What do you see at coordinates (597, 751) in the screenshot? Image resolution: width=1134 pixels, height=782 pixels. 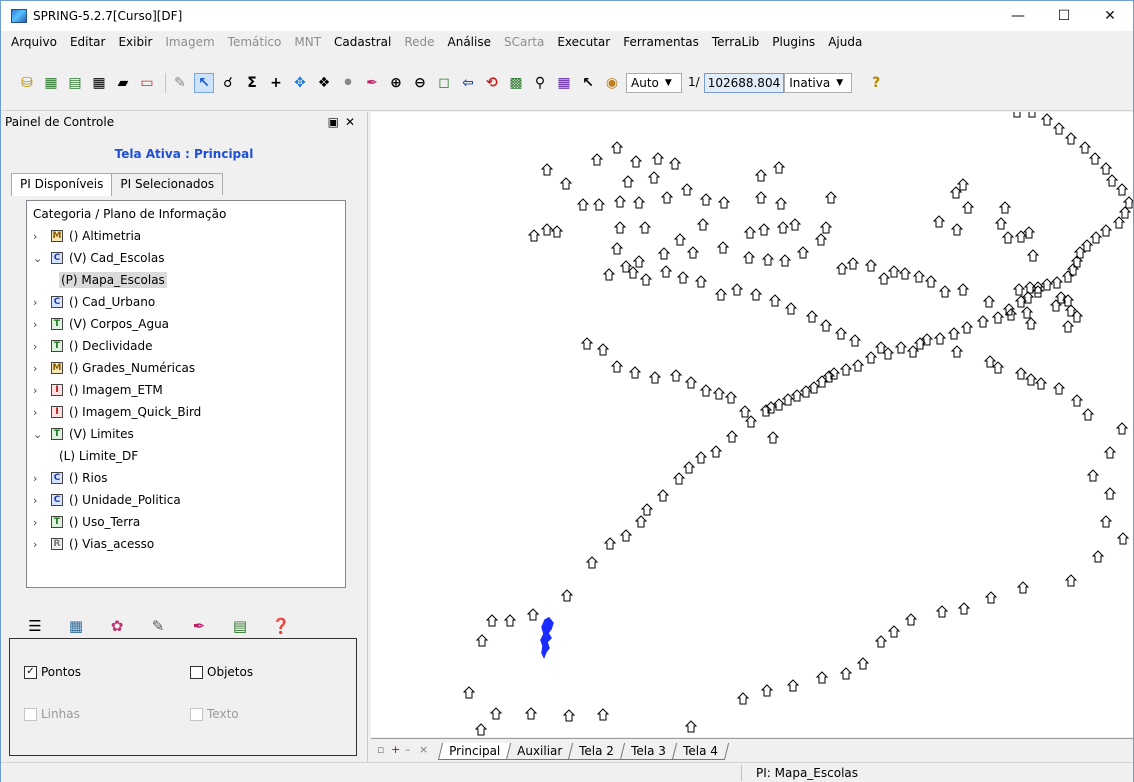 I see `tab-tela-2: Tela 2` at bounding box center [597, 751].